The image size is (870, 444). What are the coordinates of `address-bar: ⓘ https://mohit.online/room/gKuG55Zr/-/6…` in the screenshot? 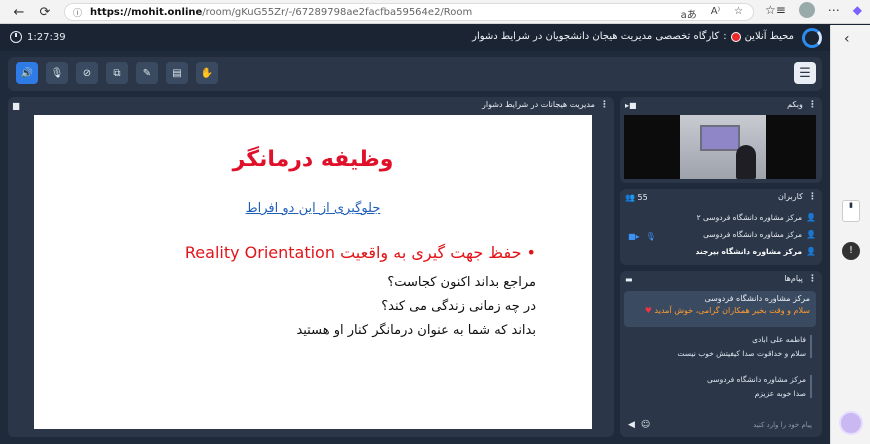 It's located at (409, 12).